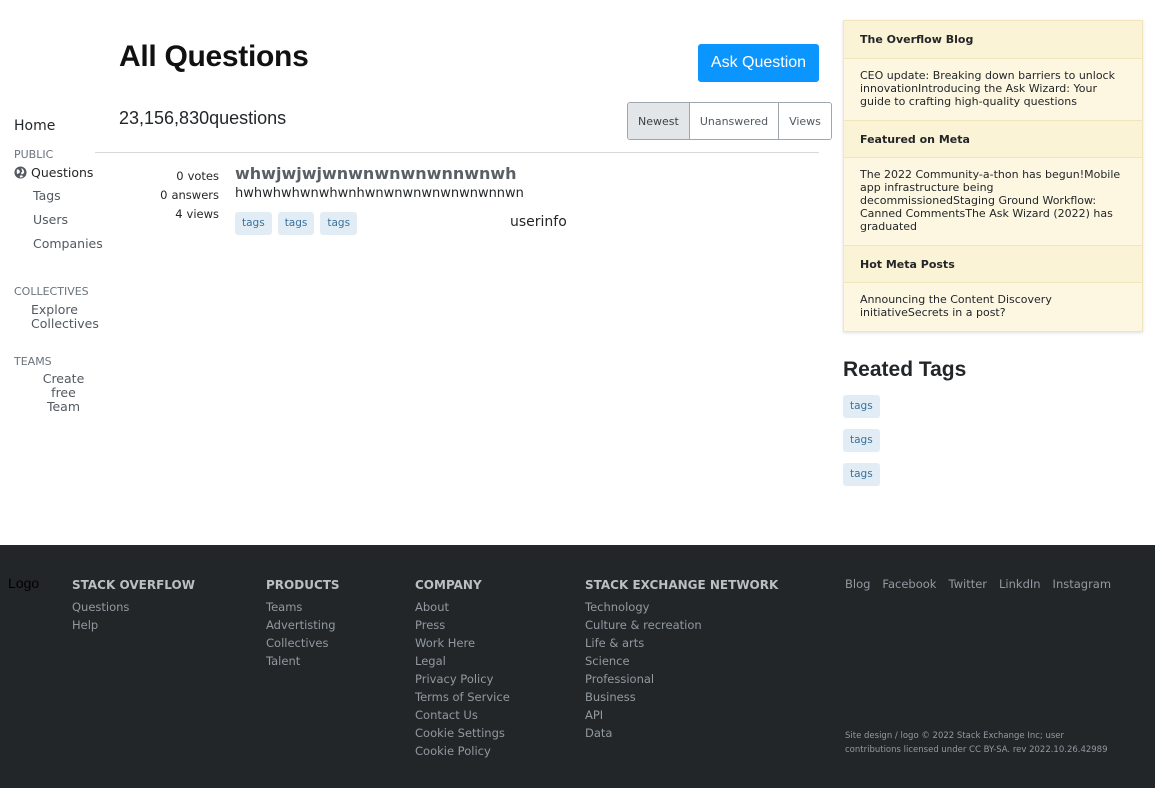  What do you see at coordinates (195, 195) in the screenshot?
I see `answers-label: answers` at bounding box center [195, 195].